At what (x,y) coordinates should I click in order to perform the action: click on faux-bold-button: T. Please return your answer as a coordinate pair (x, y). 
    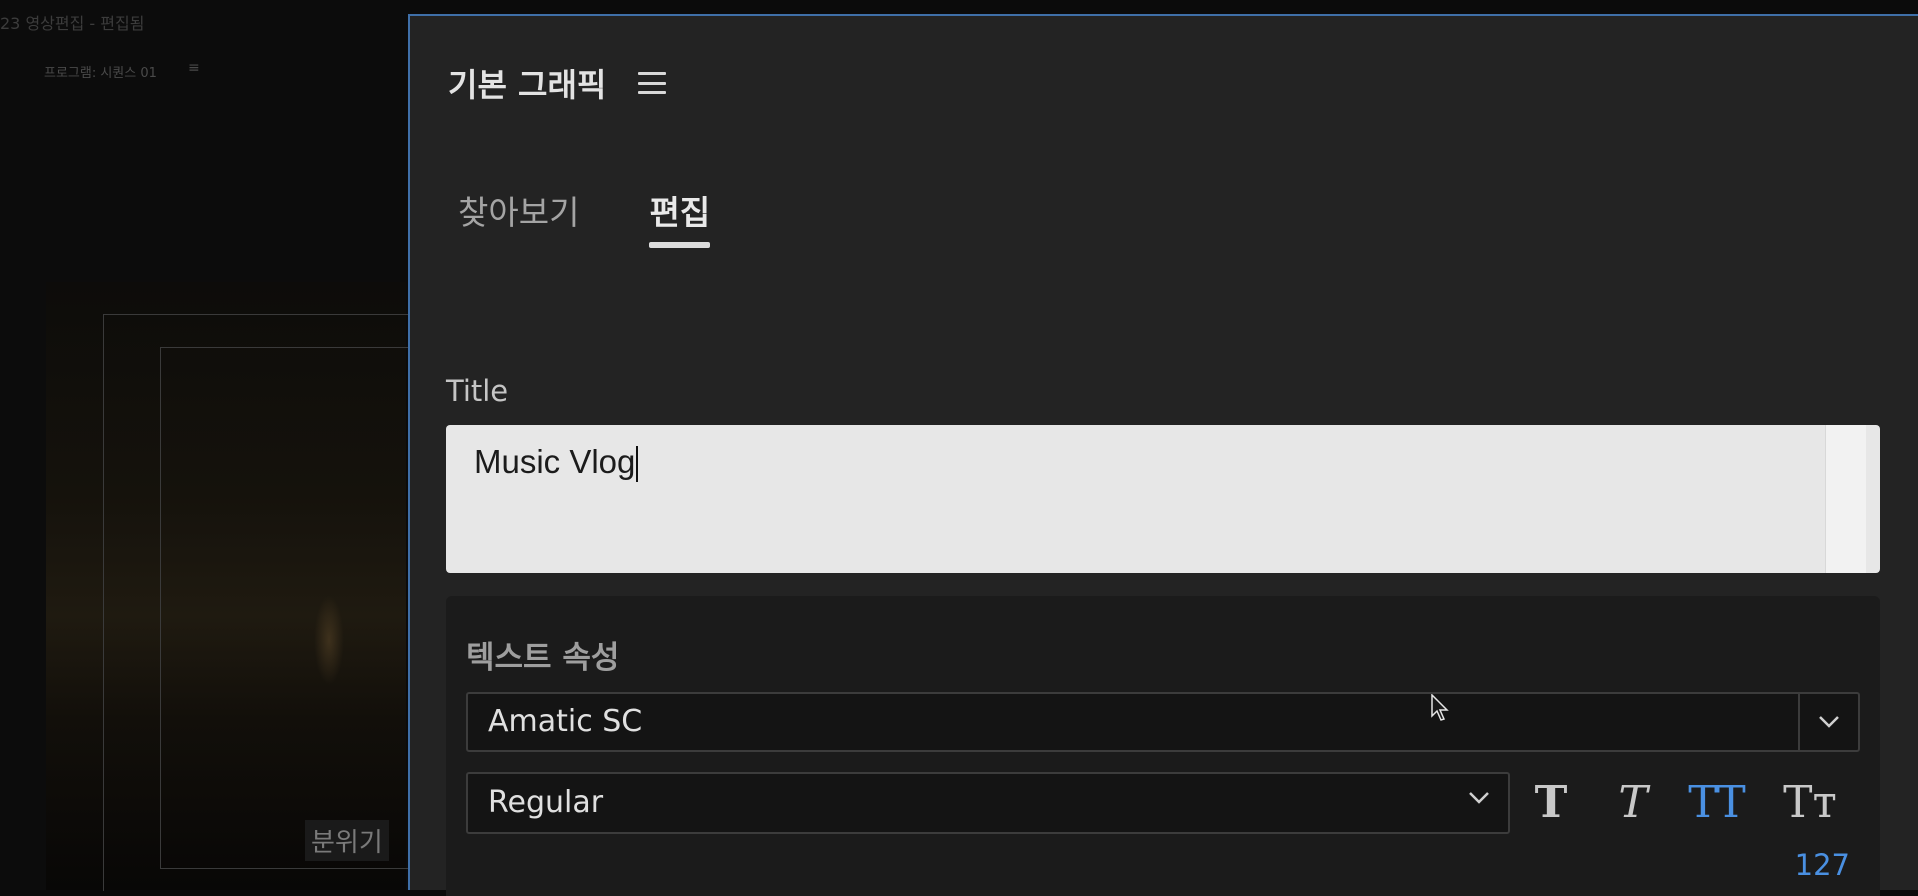
    Looking at the image, I should click on (1551, 802).